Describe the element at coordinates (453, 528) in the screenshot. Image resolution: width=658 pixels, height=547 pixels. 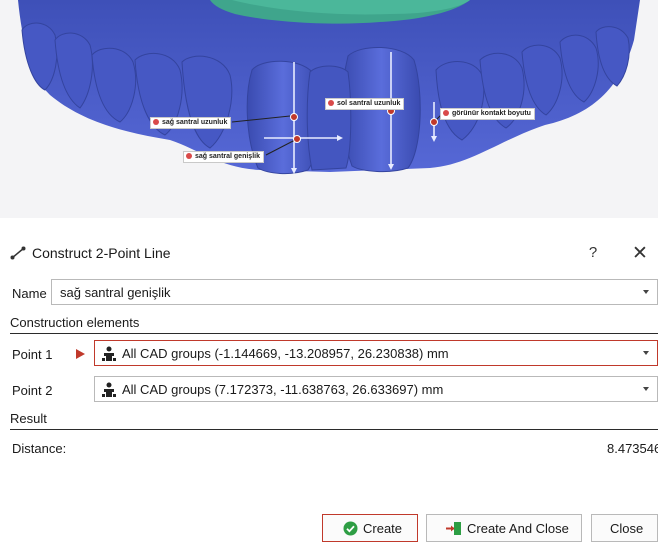
I see `exit-arrow-icon` at that location.